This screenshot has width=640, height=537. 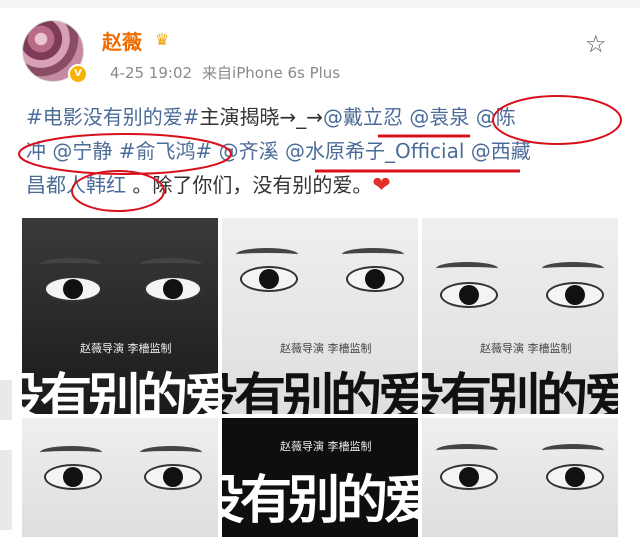 What do you see at coordinates (36, 151) in the screenshot?
I see `mention-link: 冲` at bounding box center [36, 151].